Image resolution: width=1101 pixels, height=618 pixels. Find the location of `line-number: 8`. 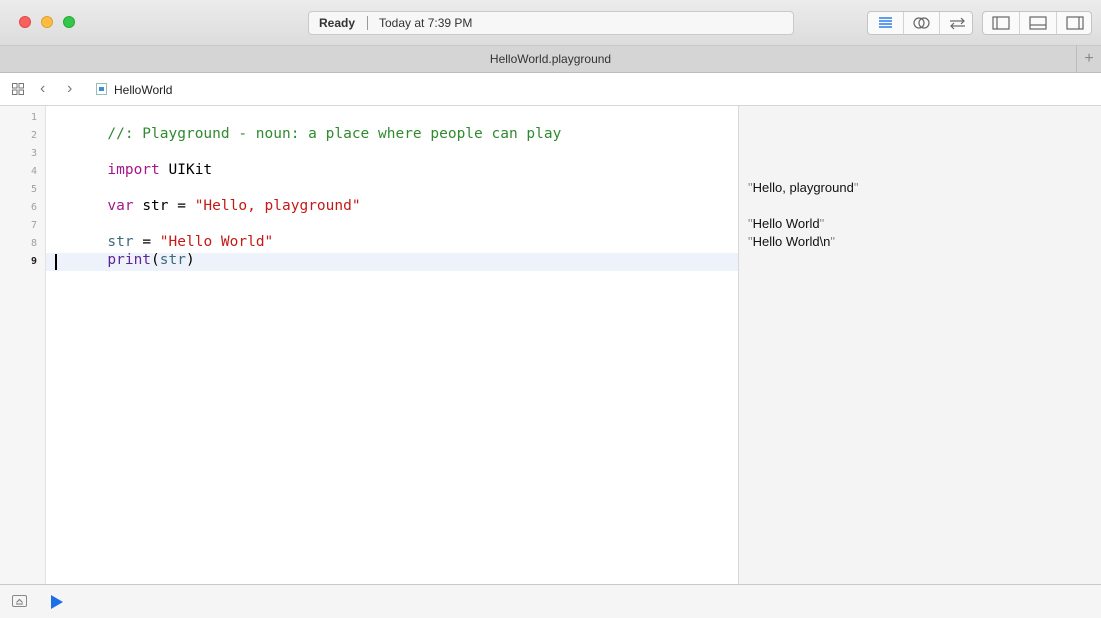

line-number: 8 is located at coordinates (33, 243).